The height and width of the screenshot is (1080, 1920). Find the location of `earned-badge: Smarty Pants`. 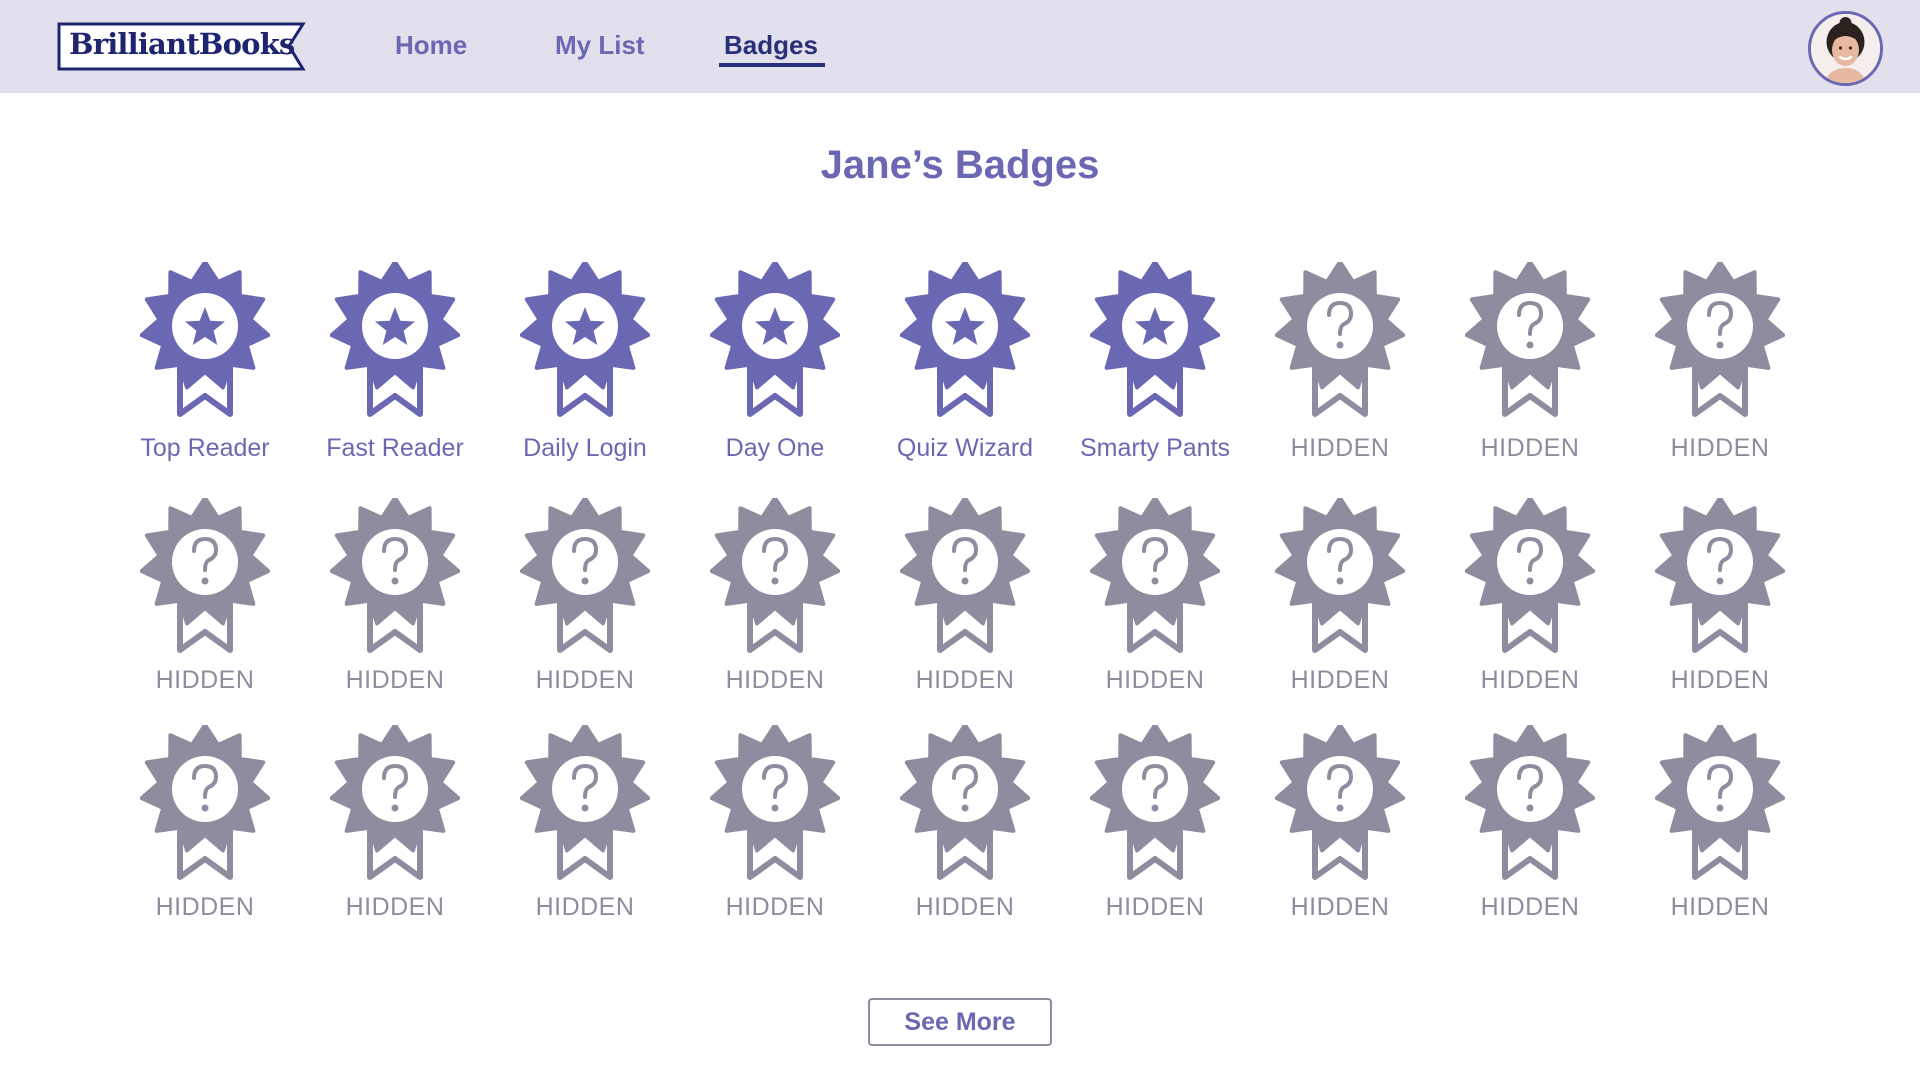

earned-badge: Smarty Pants is located at coordinates (1155, 372).